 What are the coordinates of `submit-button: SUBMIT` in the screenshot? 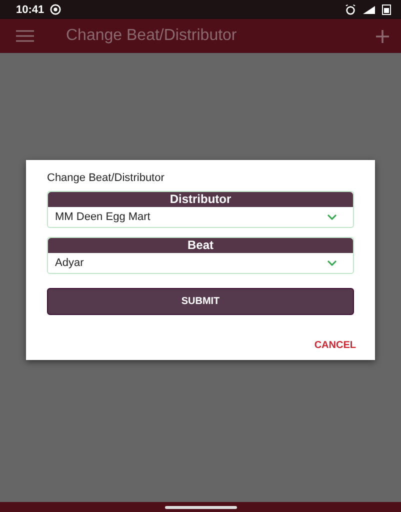 It's located at (200, 301).